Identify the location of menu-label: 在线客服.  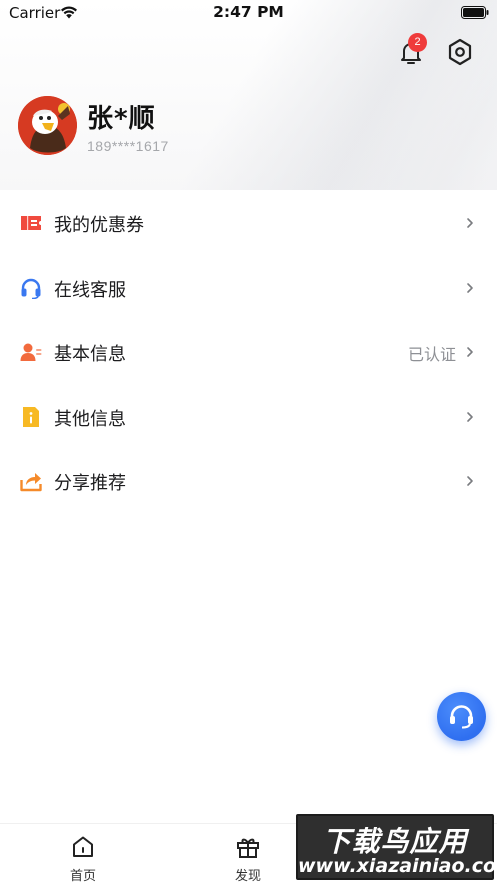
(90, 290).